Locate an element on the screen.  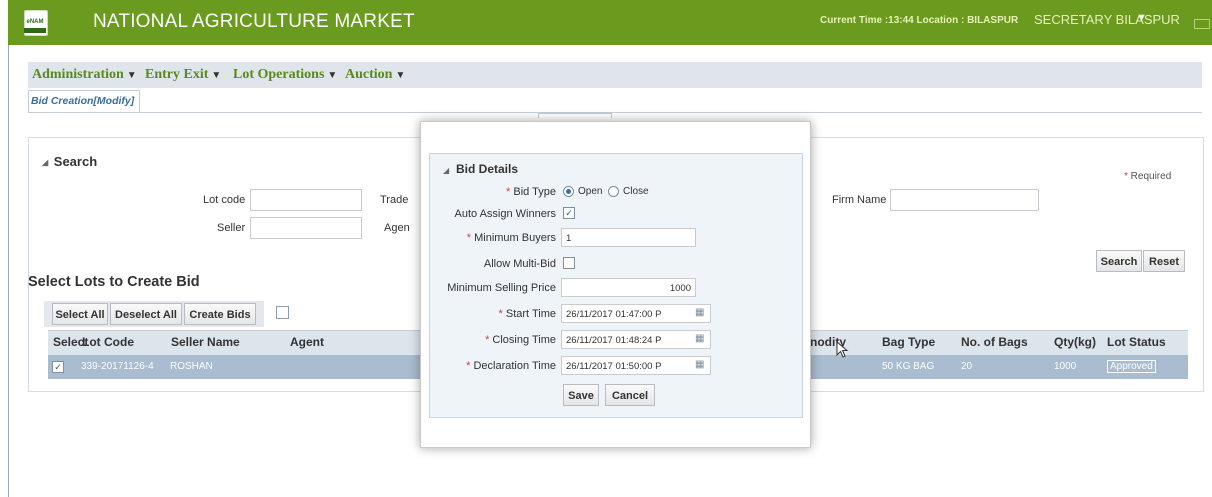
declaration-time-label: * Declaration Time is located at coordinates (511, 366).